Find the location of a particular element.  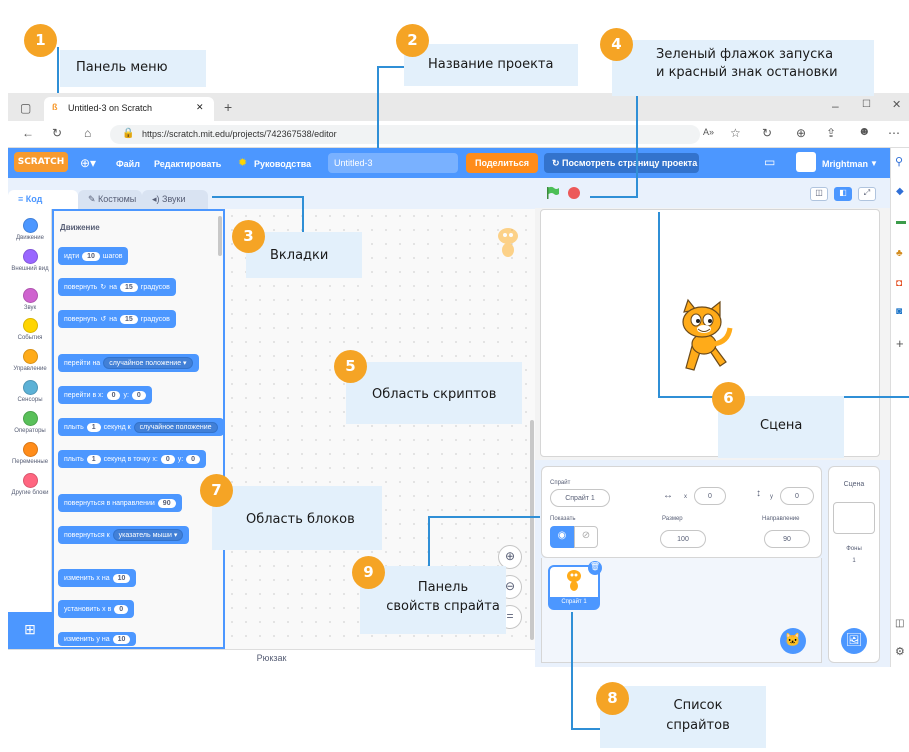

block-dropdown: случайное положение is located at coordinates (175, 427).